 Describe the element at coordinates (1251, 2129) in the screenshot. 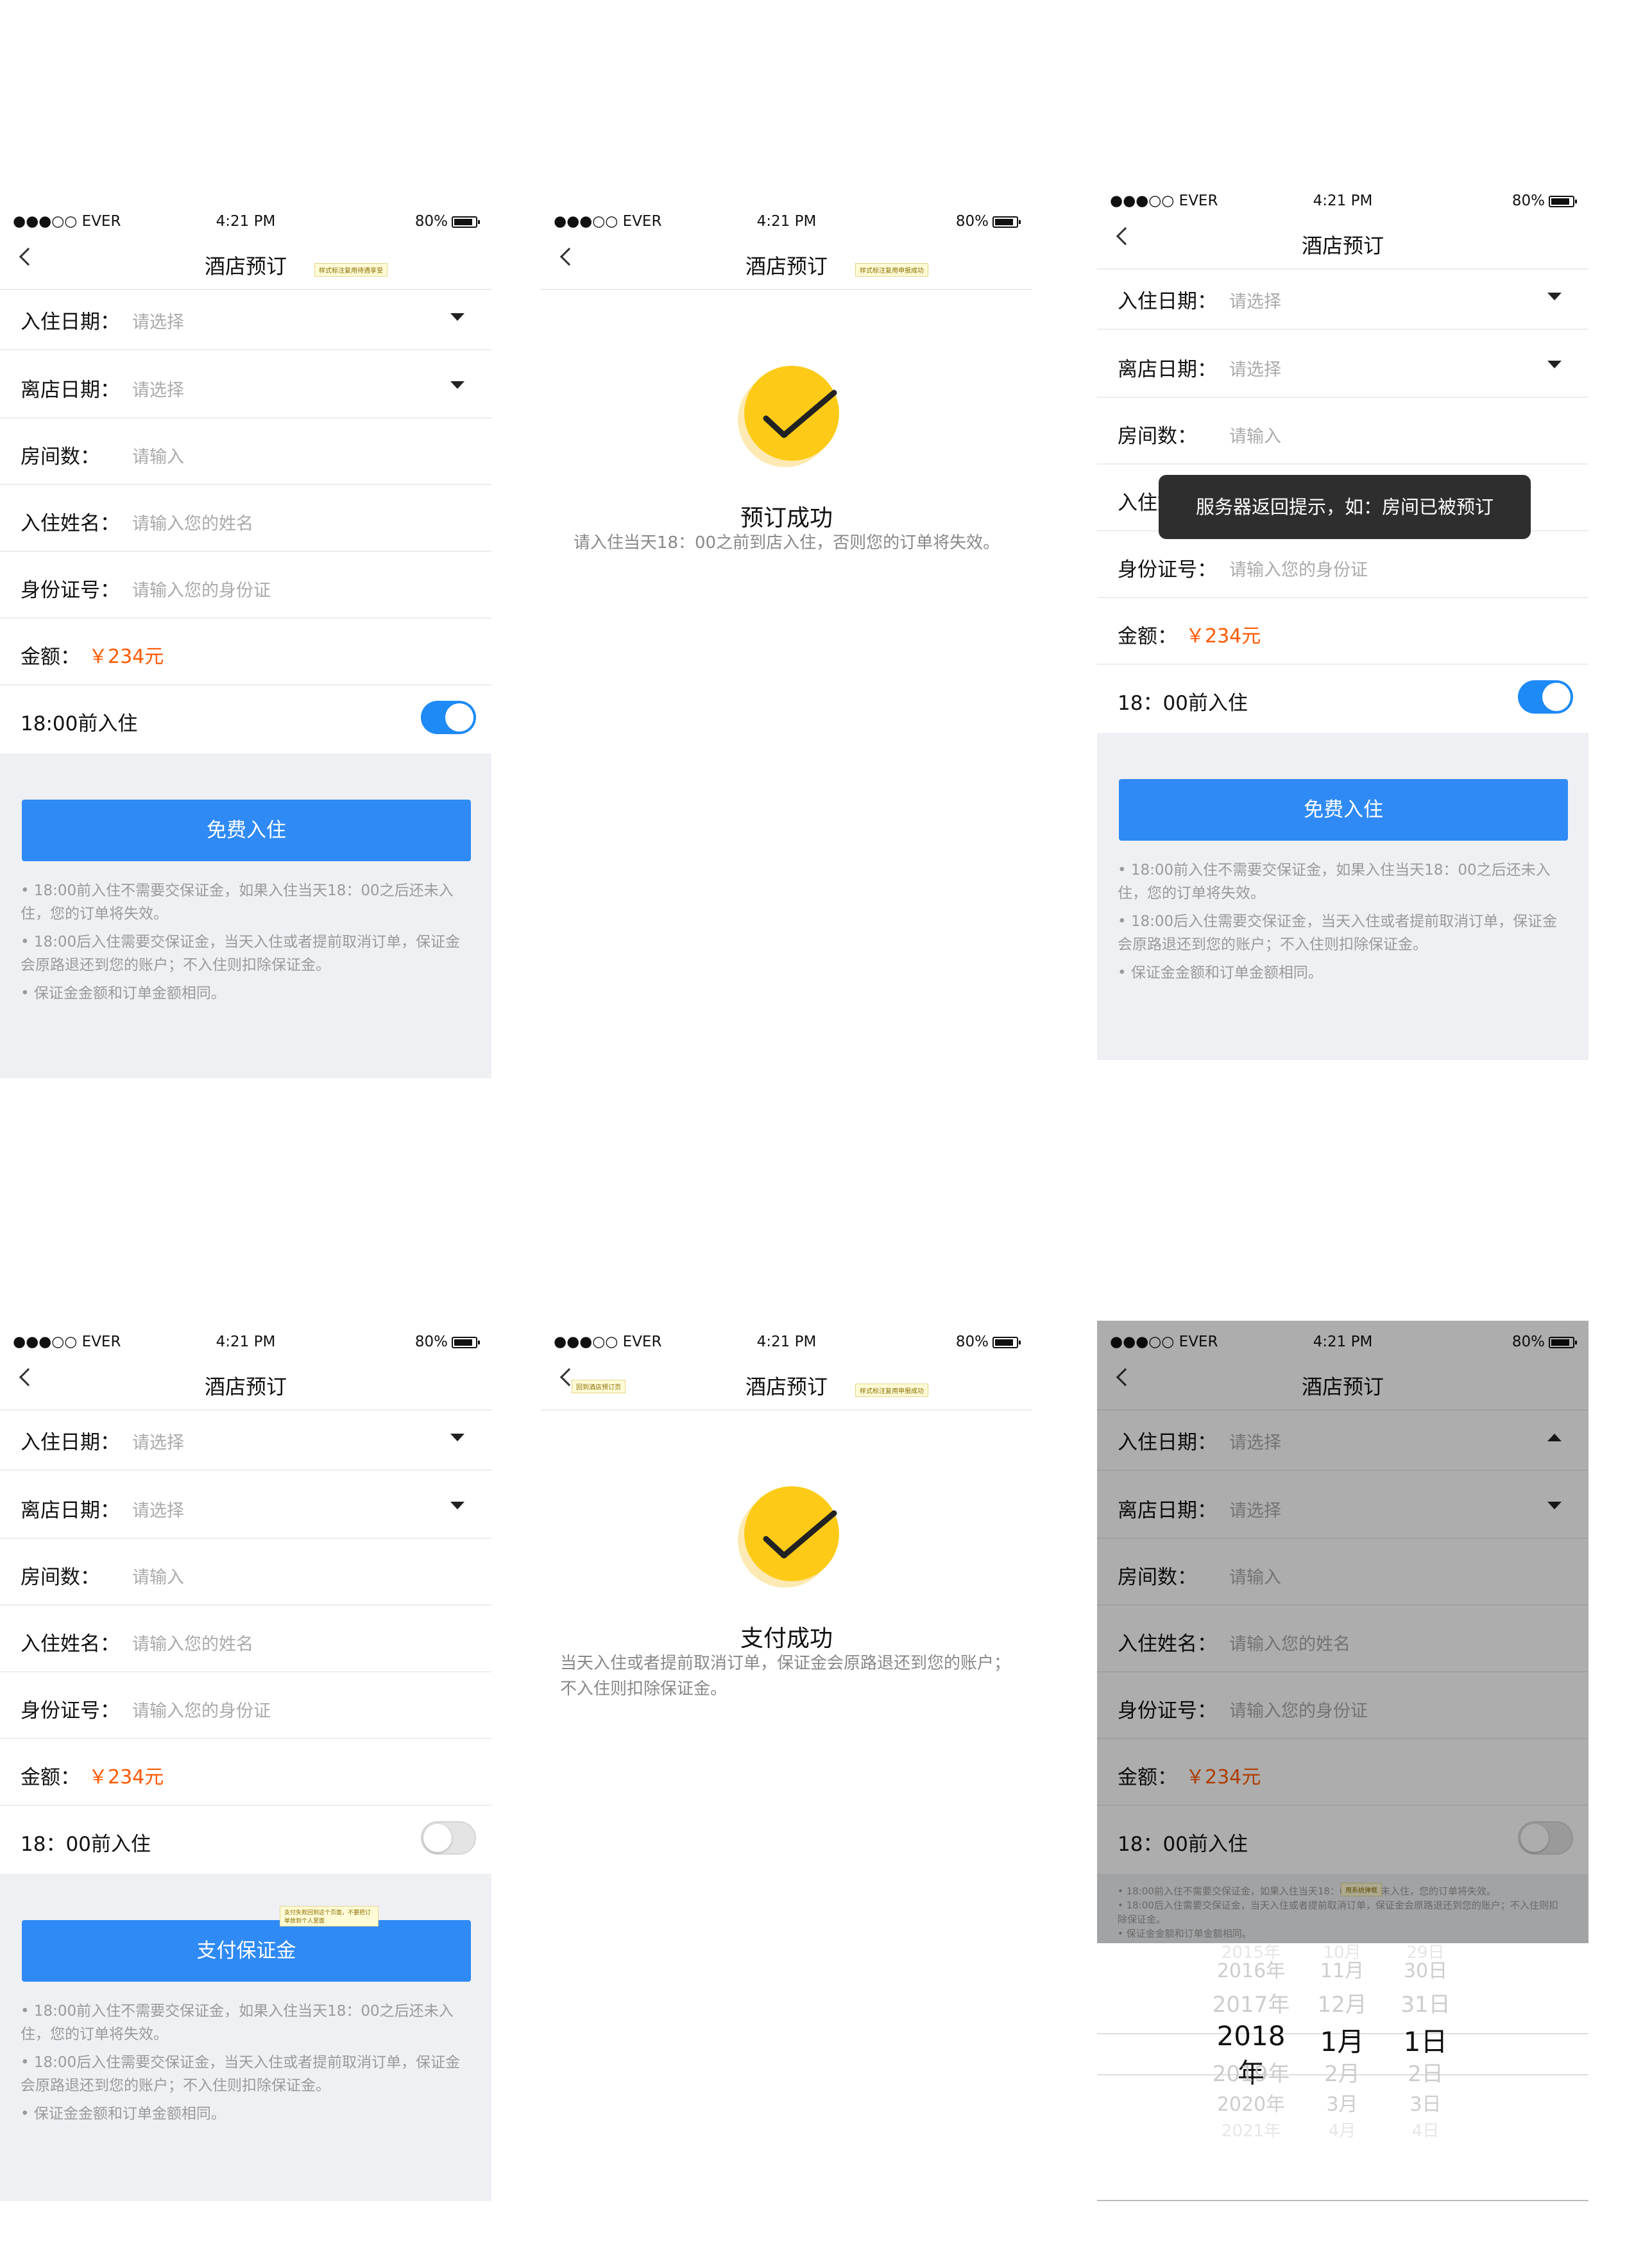

I see `picker-option-years: 2021年` at that location.